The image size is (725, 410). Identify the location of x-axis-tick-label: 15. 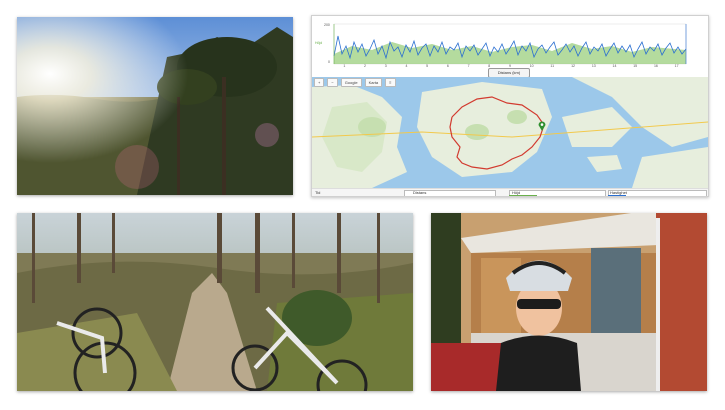
(635, 66).